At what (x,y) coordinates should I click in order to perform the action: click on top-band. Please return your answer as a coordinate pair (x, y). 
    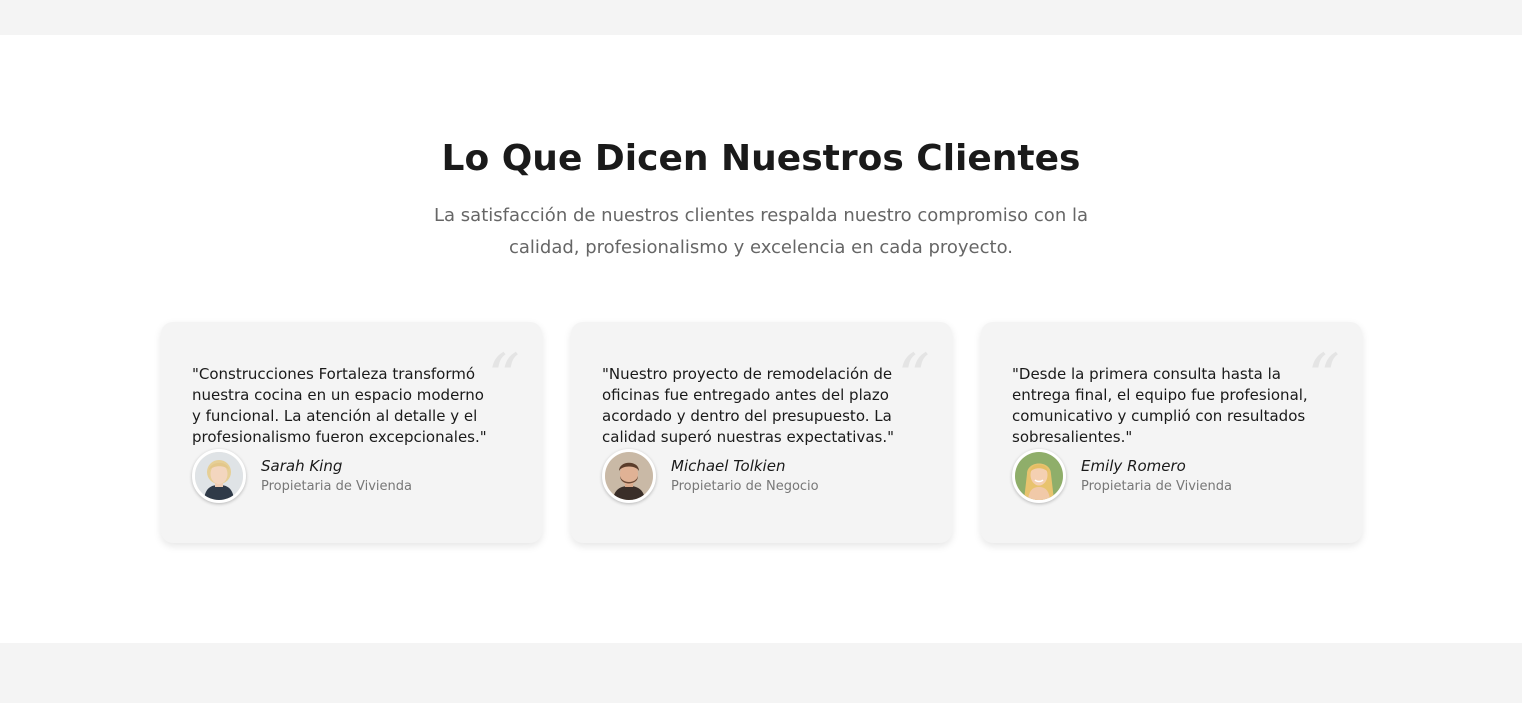
    Looking at the image, I should click on (761, 17).